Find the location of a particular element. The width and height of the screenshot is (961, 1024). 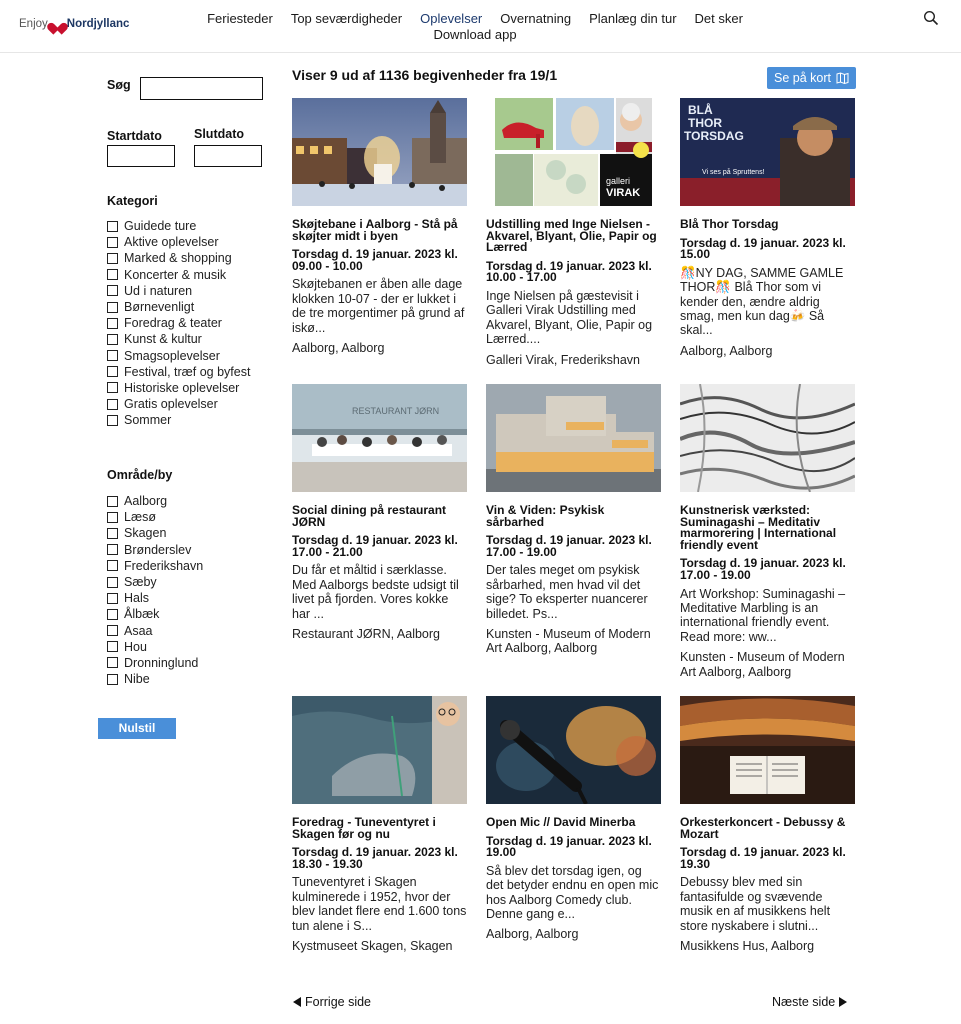

site-logo: Enjoy Nordjyllanc is located at coordinates (74, 24).